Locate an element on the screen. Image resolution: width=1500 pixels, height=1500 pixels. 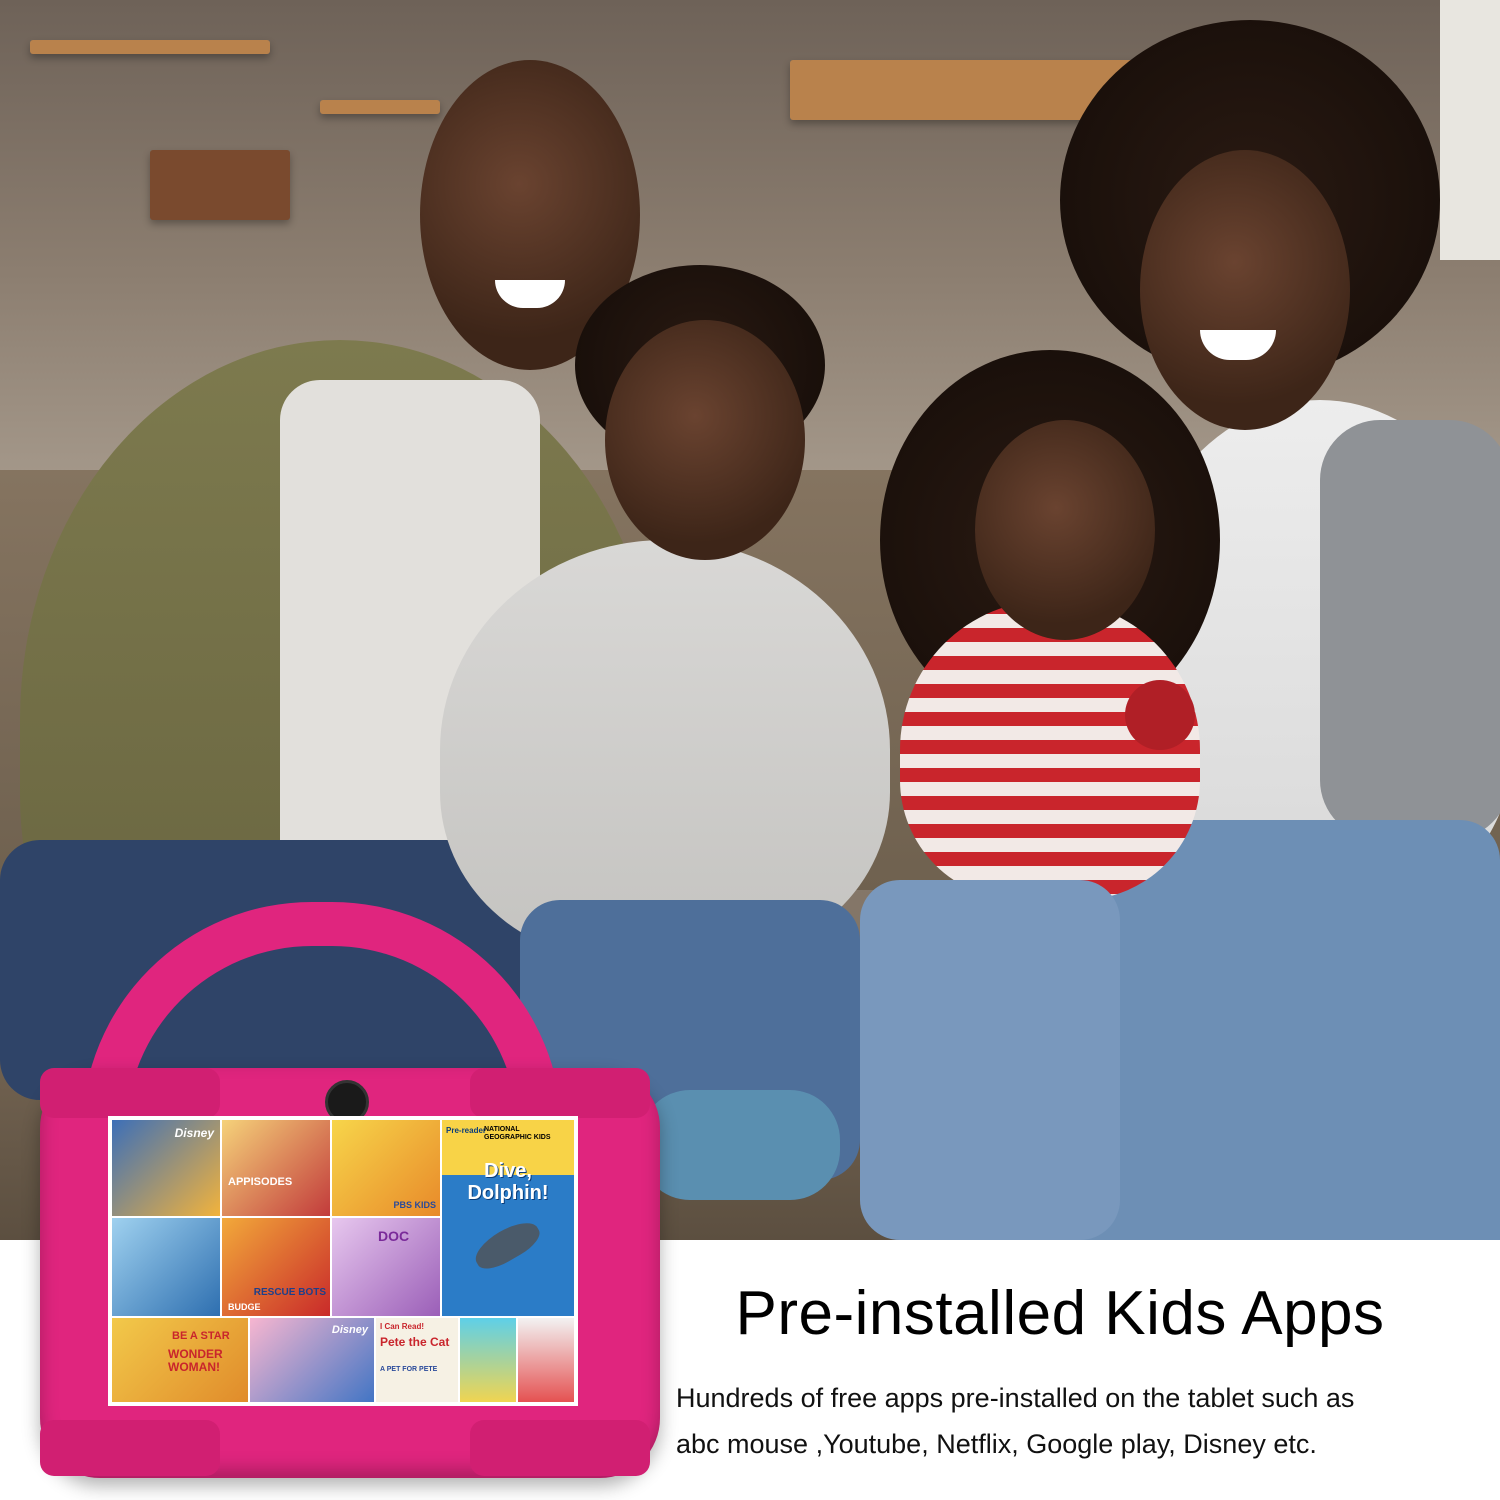
app-tile-toy-story: Disney is located at coordinates (166, 1168).